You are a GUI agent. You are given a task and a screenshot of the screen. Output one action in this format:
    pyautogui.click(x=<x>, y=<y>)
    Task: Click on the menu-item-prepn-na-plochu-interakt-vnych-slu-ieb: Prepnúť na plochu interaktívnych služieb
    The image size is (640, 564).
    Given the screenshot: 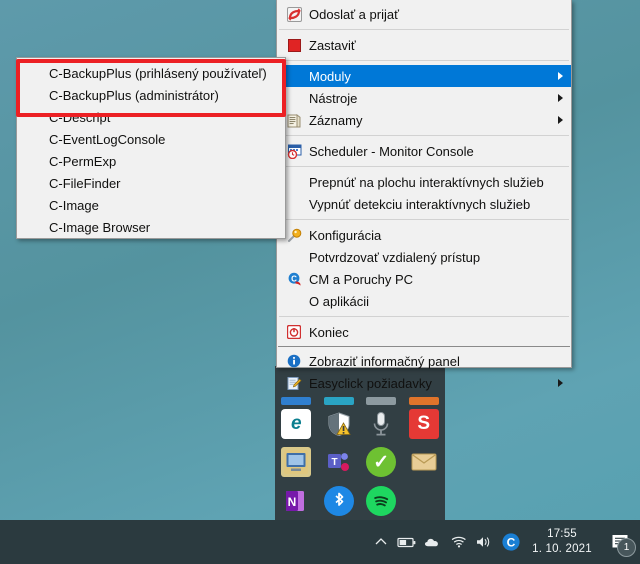 What is the action you would take?
    pyautogui.click(x=424, y=182)
    